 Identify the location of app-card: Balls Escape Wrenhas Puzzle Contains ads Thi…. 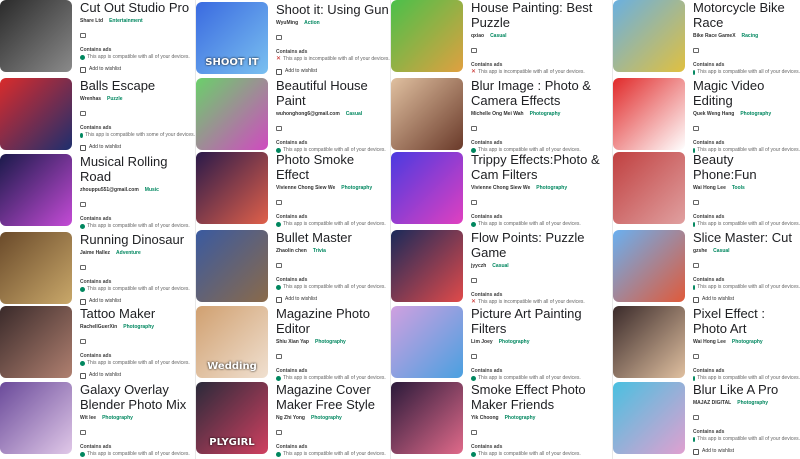
(97, 116).